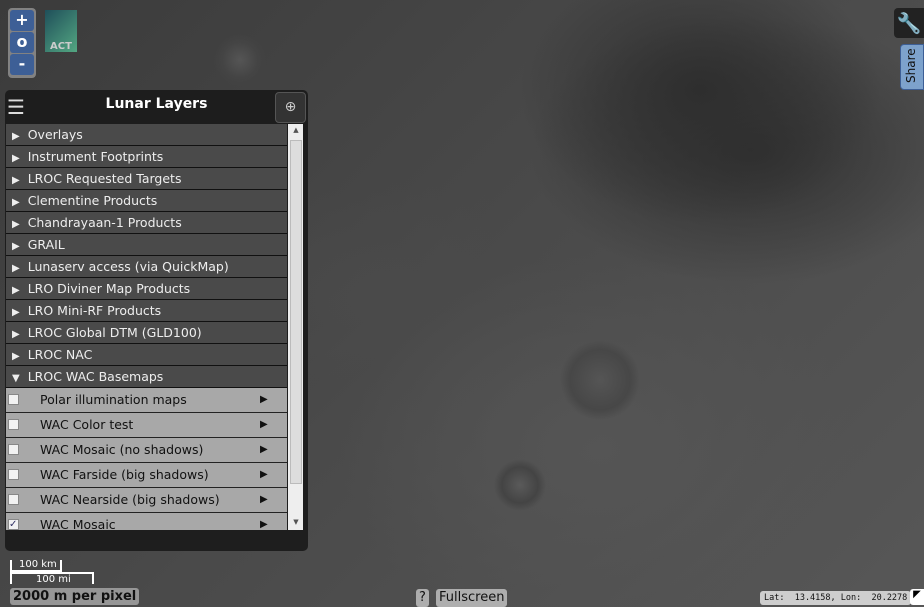 The width and height of the screenshot is (924, 607). I want to click on panel-title: Lunar Layers, so click(156, 104).